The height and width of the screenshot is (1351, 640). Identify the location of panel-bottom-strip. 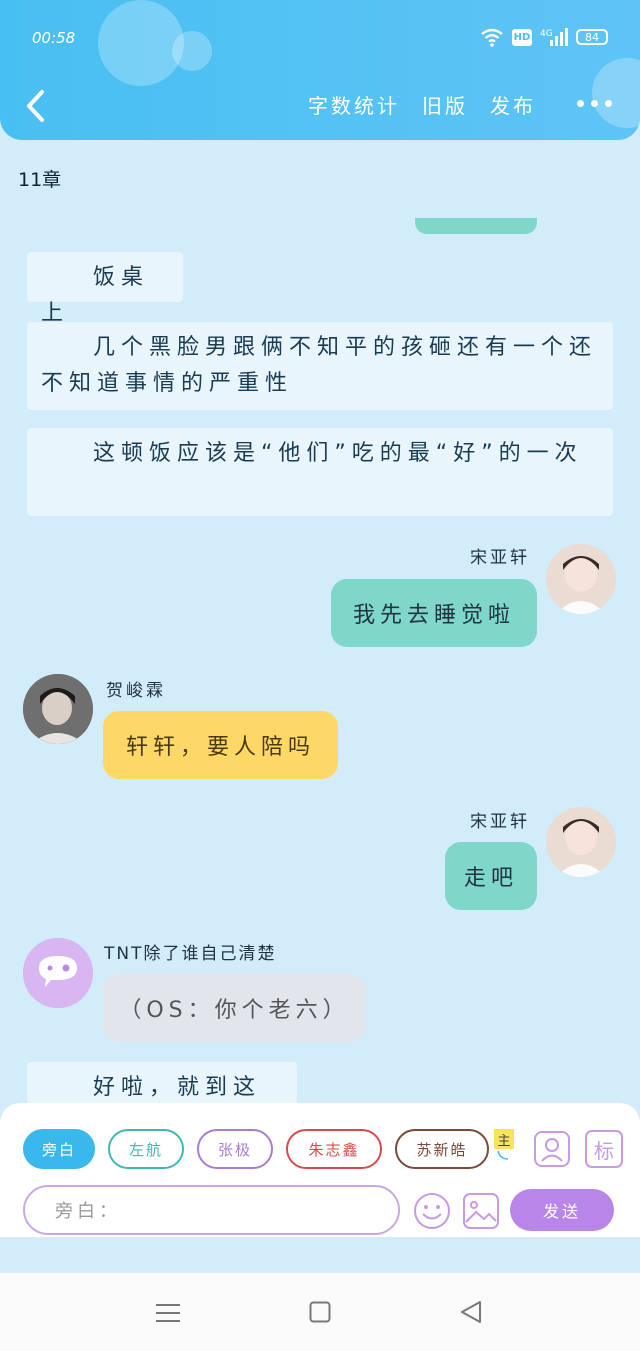
(320, 1255).